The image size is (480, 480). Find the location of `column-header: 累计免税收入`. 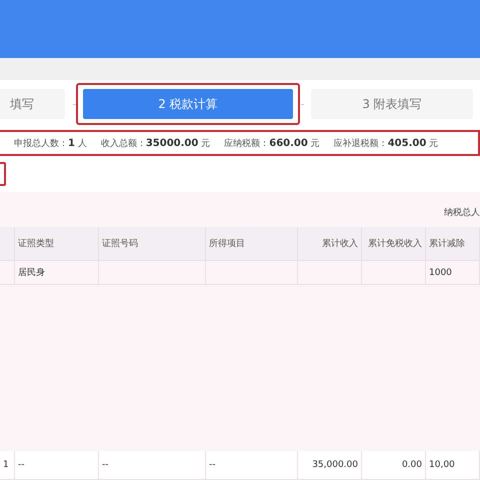

column-header: 累计免税收入 is located at coordinates (394, 244).